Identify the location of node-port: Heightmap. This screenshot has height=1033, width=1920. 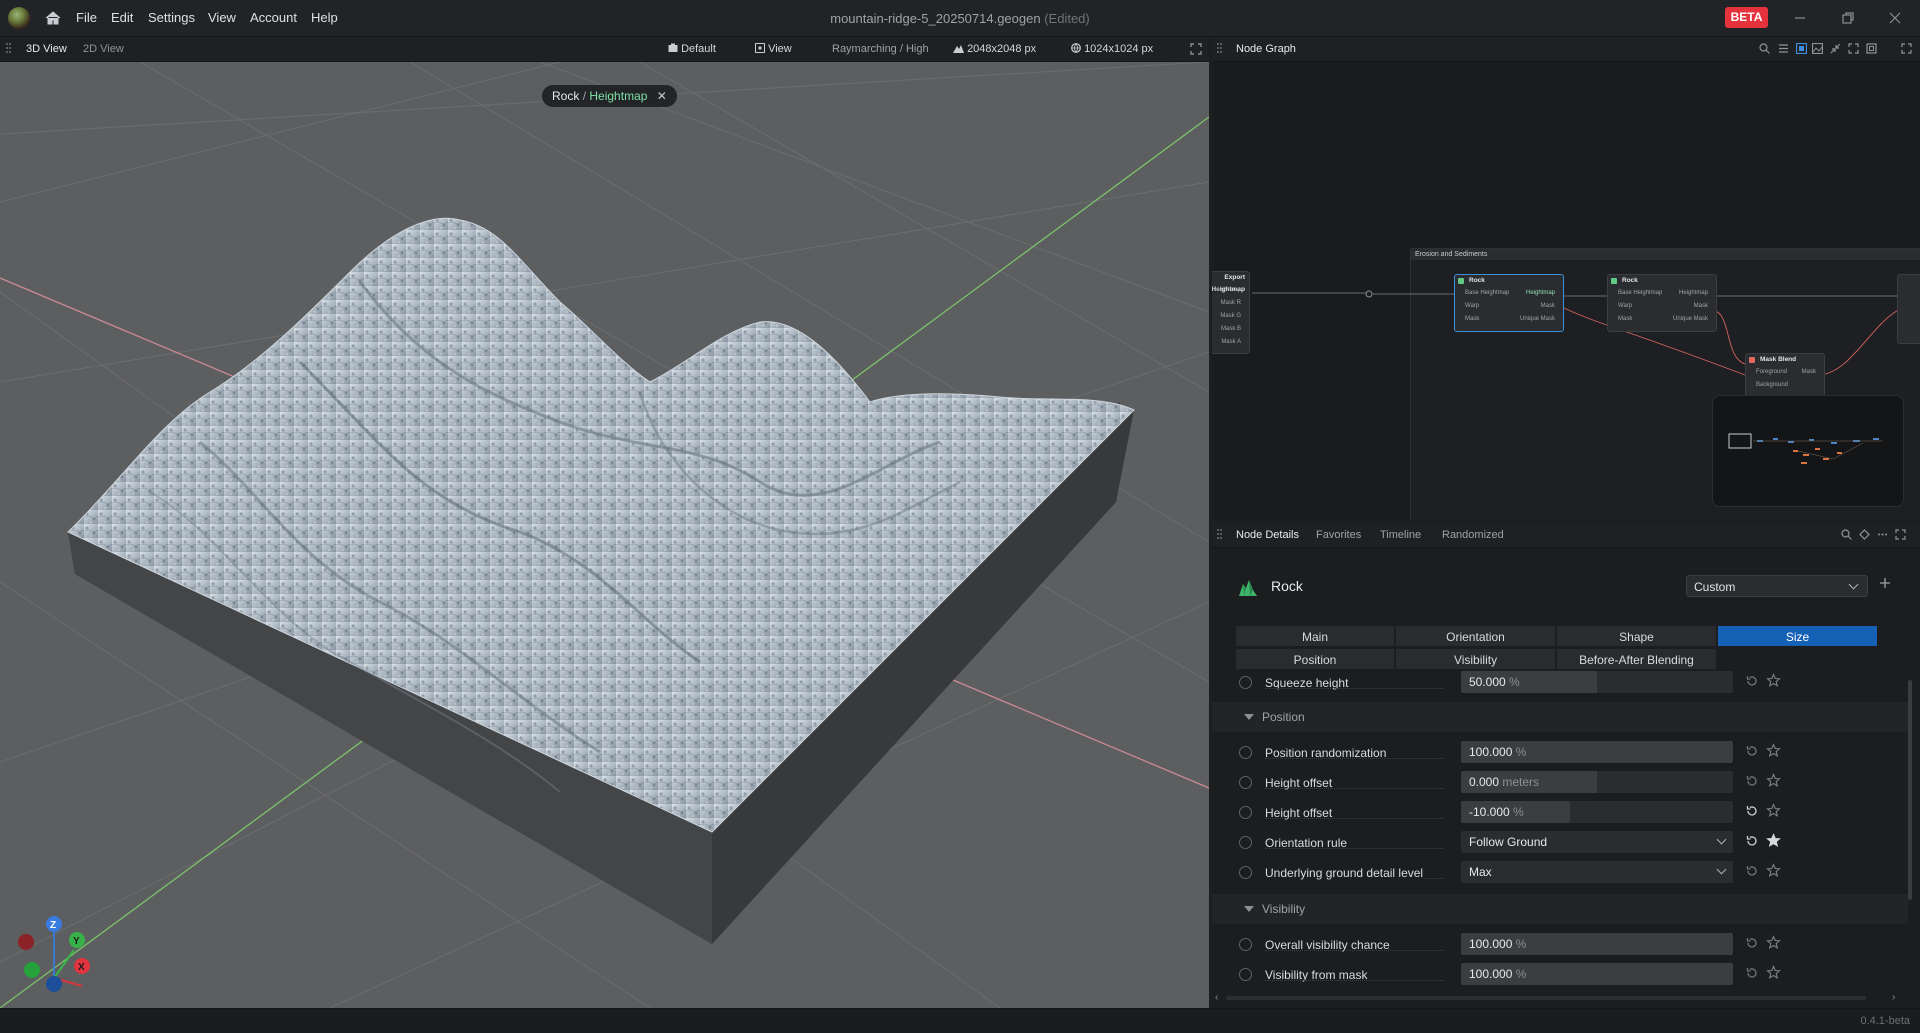
(1230, 290).